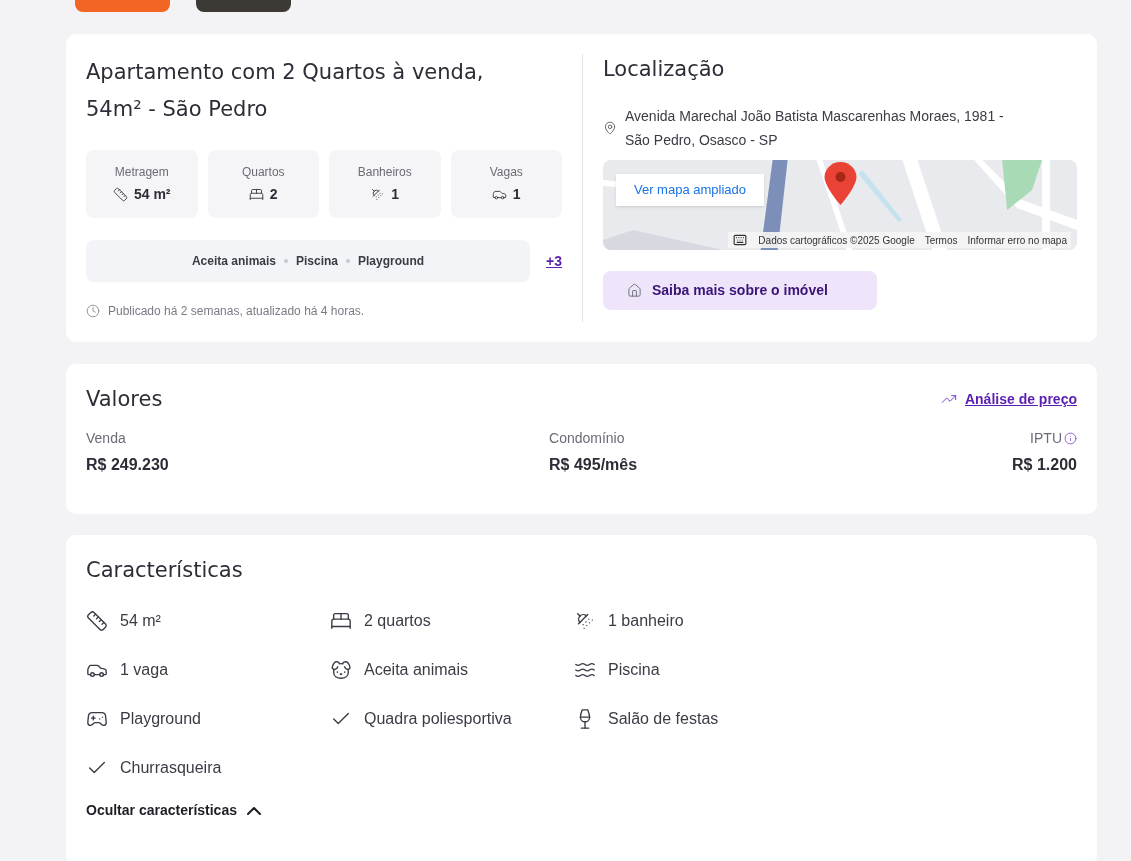 This screenshot has width=1131, height=861. What do you see at coordinates (416, 669) in the screenshot?
I see `feature-label: Aceita animais` at bounding box center [416, 669].